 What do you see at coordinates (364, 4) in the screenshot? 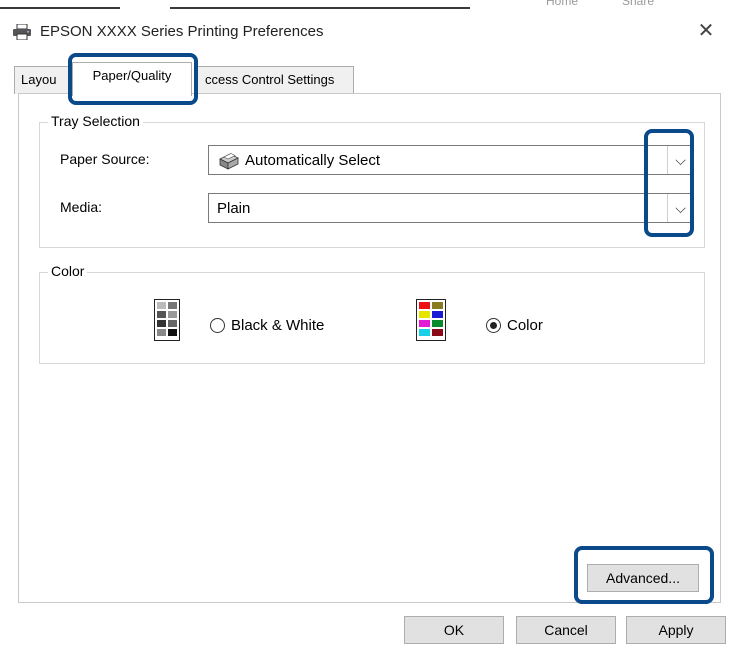
I see `background-window-strip: Home Share` at bounding box center [364, 4].